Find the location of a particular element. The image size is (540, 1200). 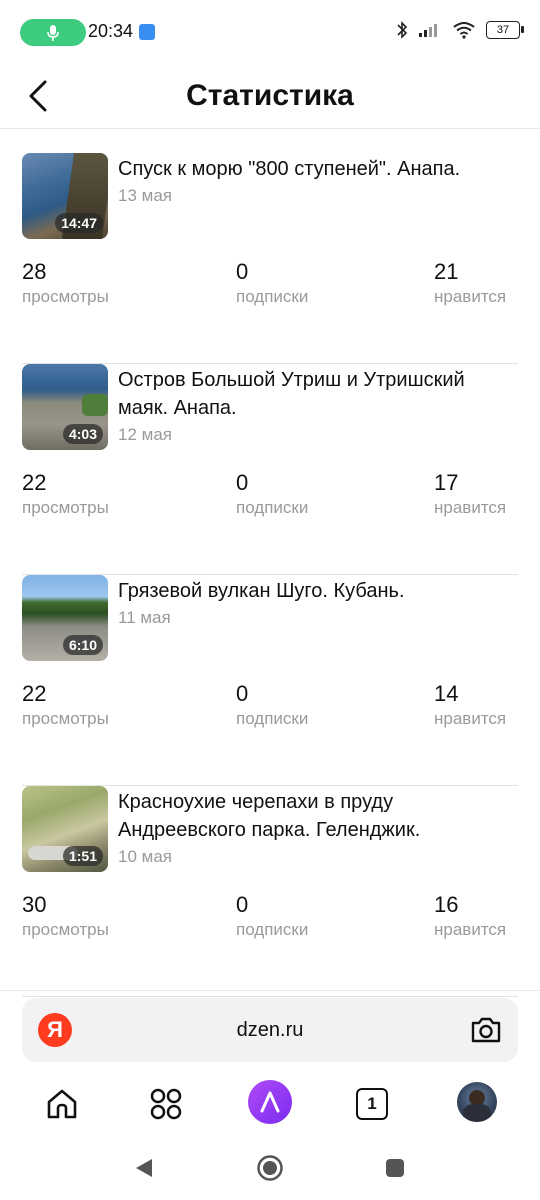

tabs-count: 1 is located at coordinates (372, 1103).